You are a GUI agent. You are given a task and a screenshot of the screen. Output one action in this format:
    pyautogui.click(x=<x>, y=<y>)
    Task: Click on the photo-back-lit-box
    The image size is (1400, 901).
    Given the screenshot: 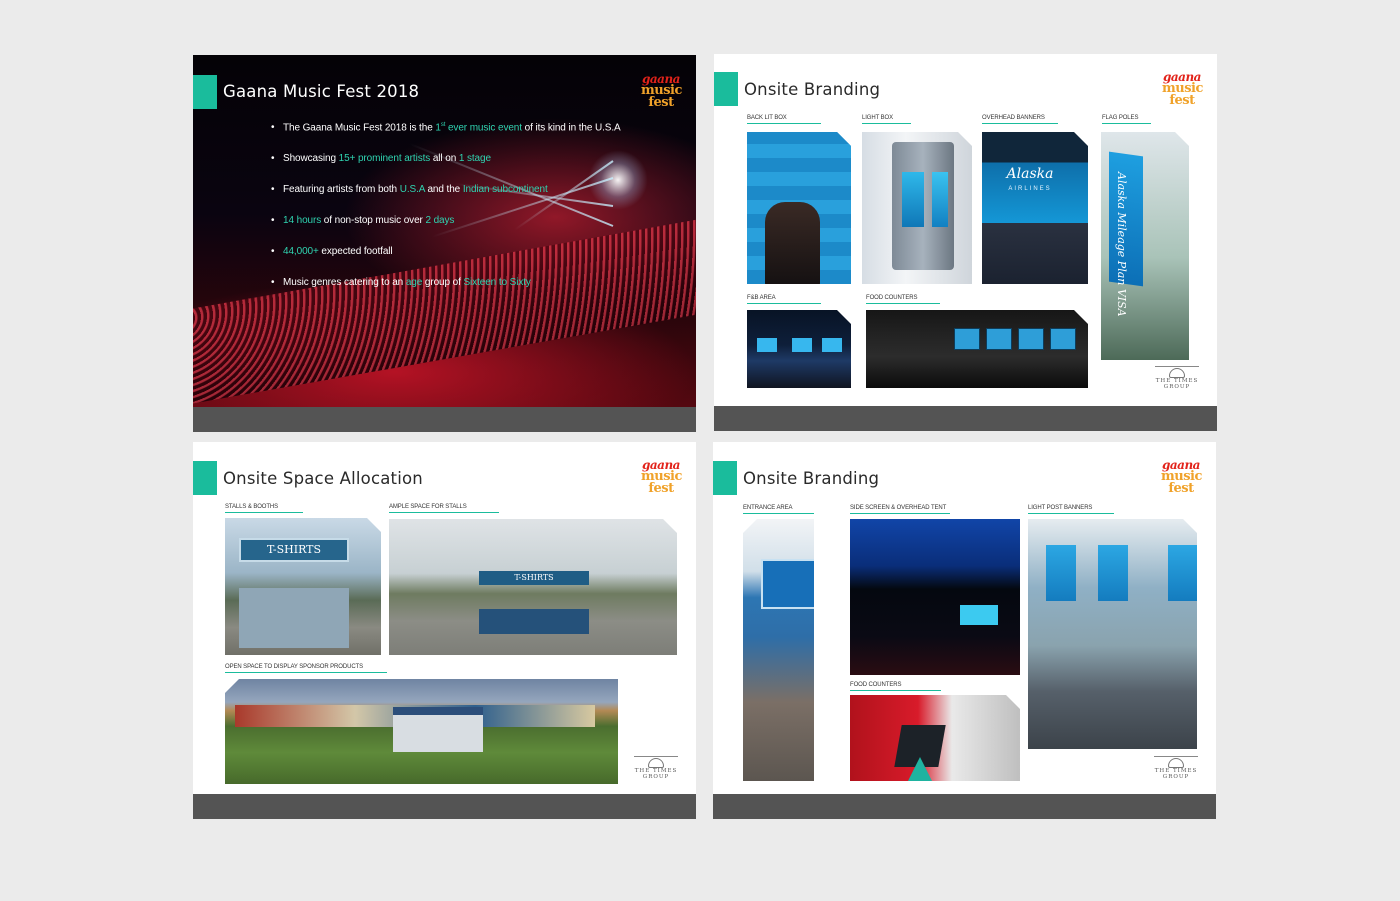 What is the action you would take?
    pyautogui.click(x=799, y=208)
    